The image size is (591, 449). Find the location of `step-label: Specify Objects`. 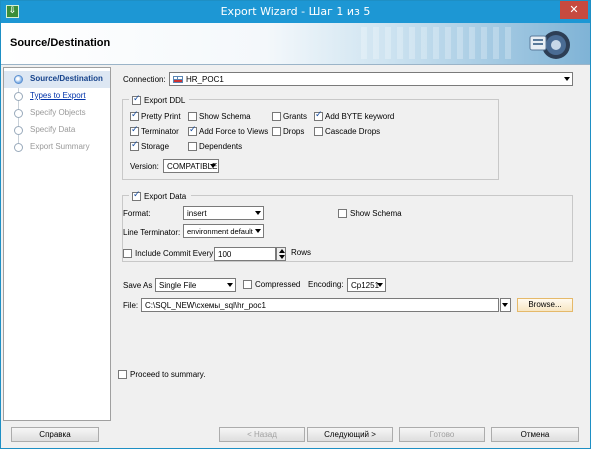

step-label: Specify Objects is located at coordinates (58, 112).